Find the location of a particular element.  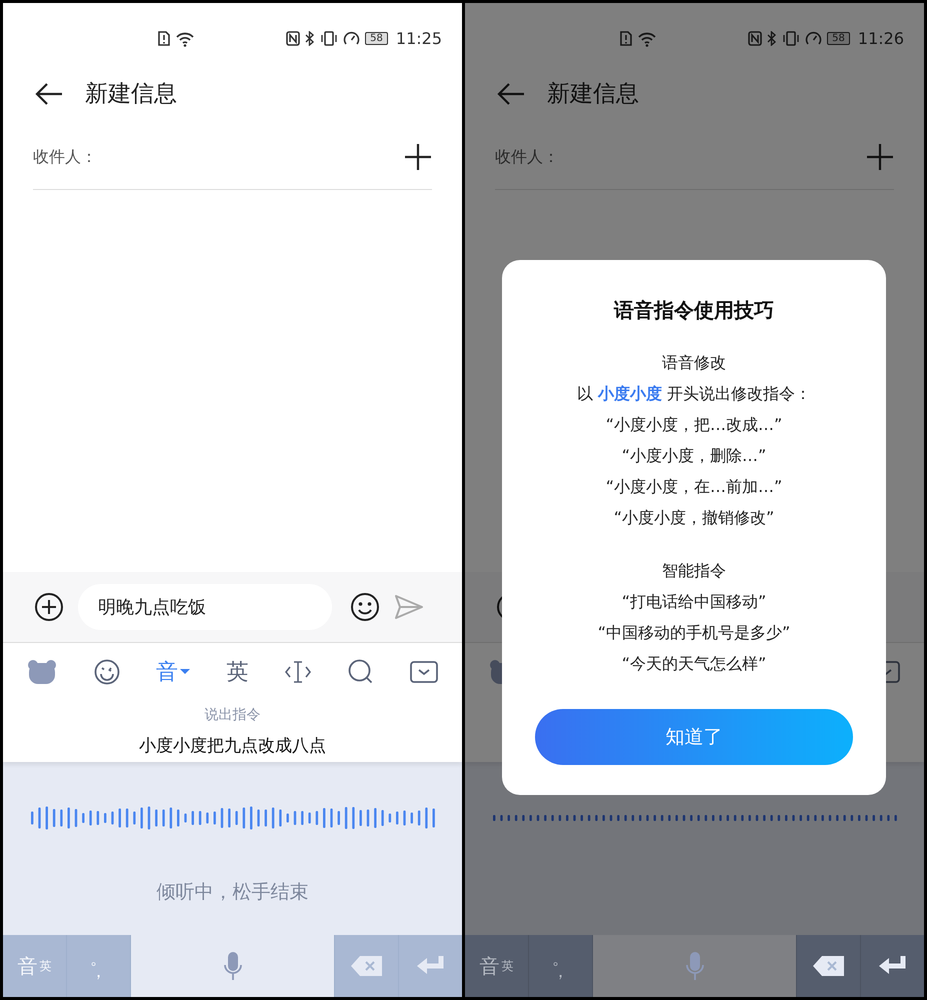

wink-face-icon is located at coordinates (107, 671).